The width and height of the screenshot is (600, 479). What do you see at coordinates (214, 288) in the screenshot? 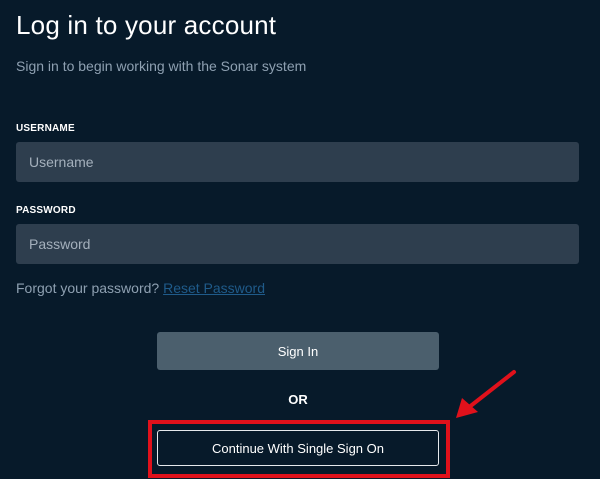
I see `reset-password-link: Reset Password` at bounding box center [214, 288].